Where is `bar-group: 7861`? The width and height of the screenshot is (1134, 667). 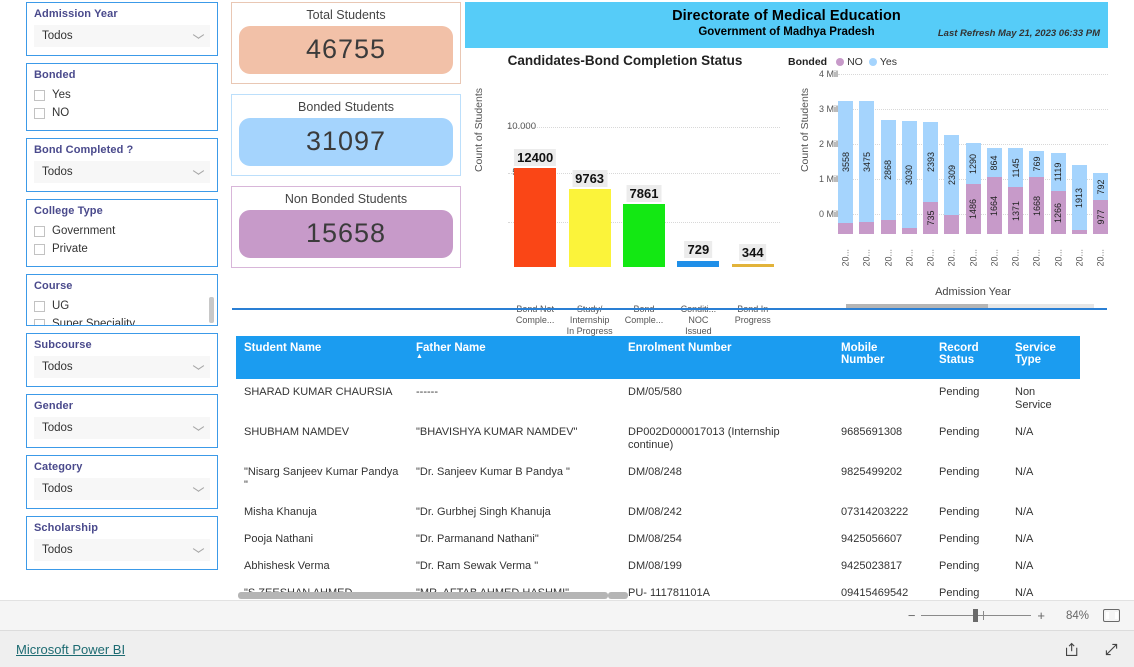
bar-group: 7861 is located at coordinates (643, 197).